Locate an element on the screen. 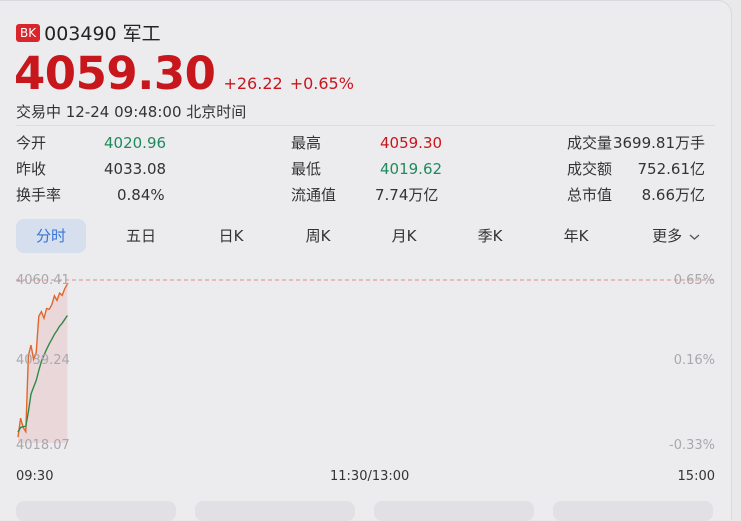 The image size is (741, 521). current-price: 4059.30 is located at coordinates (115, 73).